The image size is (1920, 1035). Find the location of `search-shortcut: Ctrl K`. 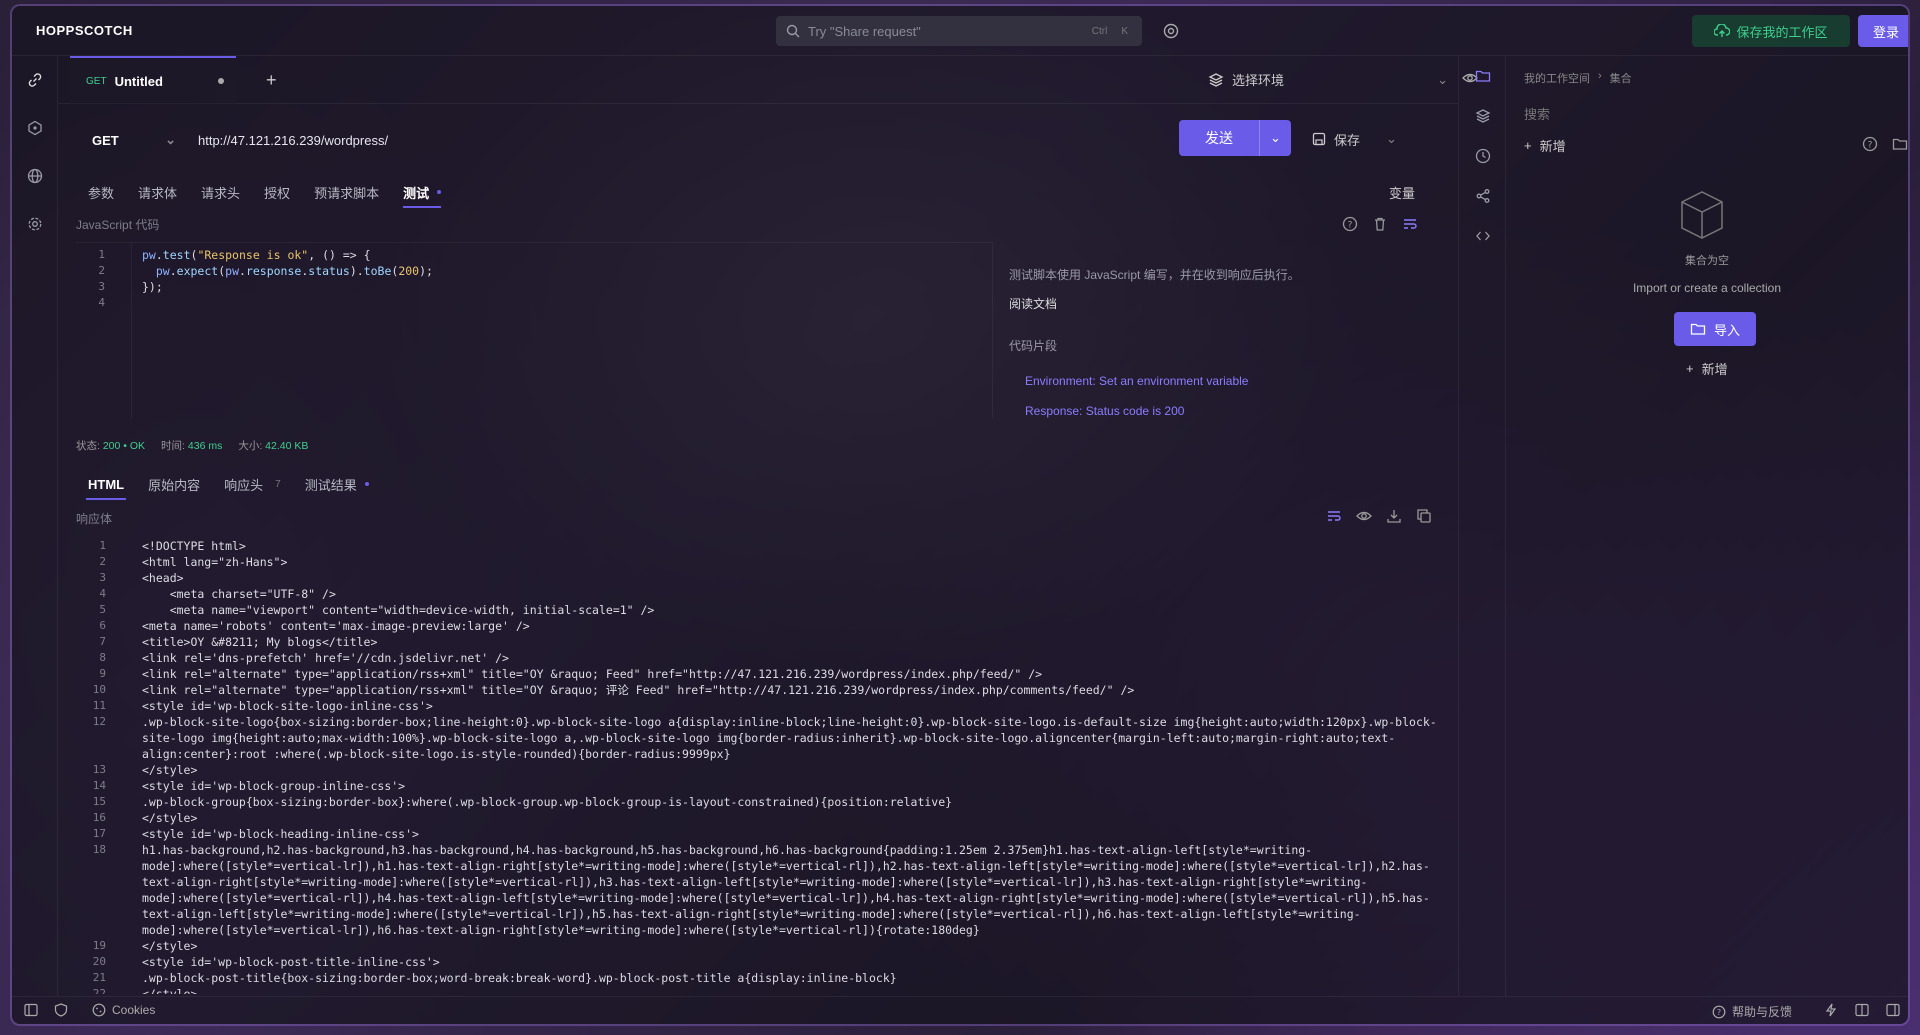

search-shortcut: Ctrl K is located at coordinates (1110, 31).